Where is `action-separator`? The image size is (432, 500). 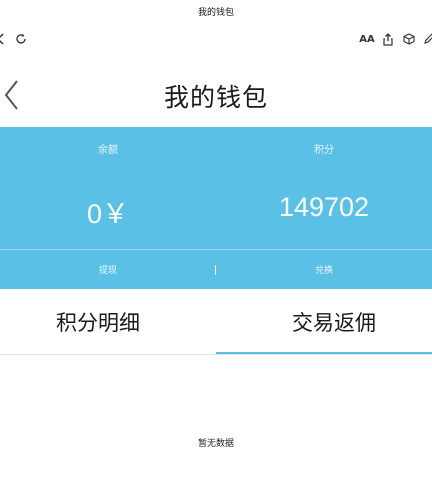
action-separator is located at coordinates (215, 270).